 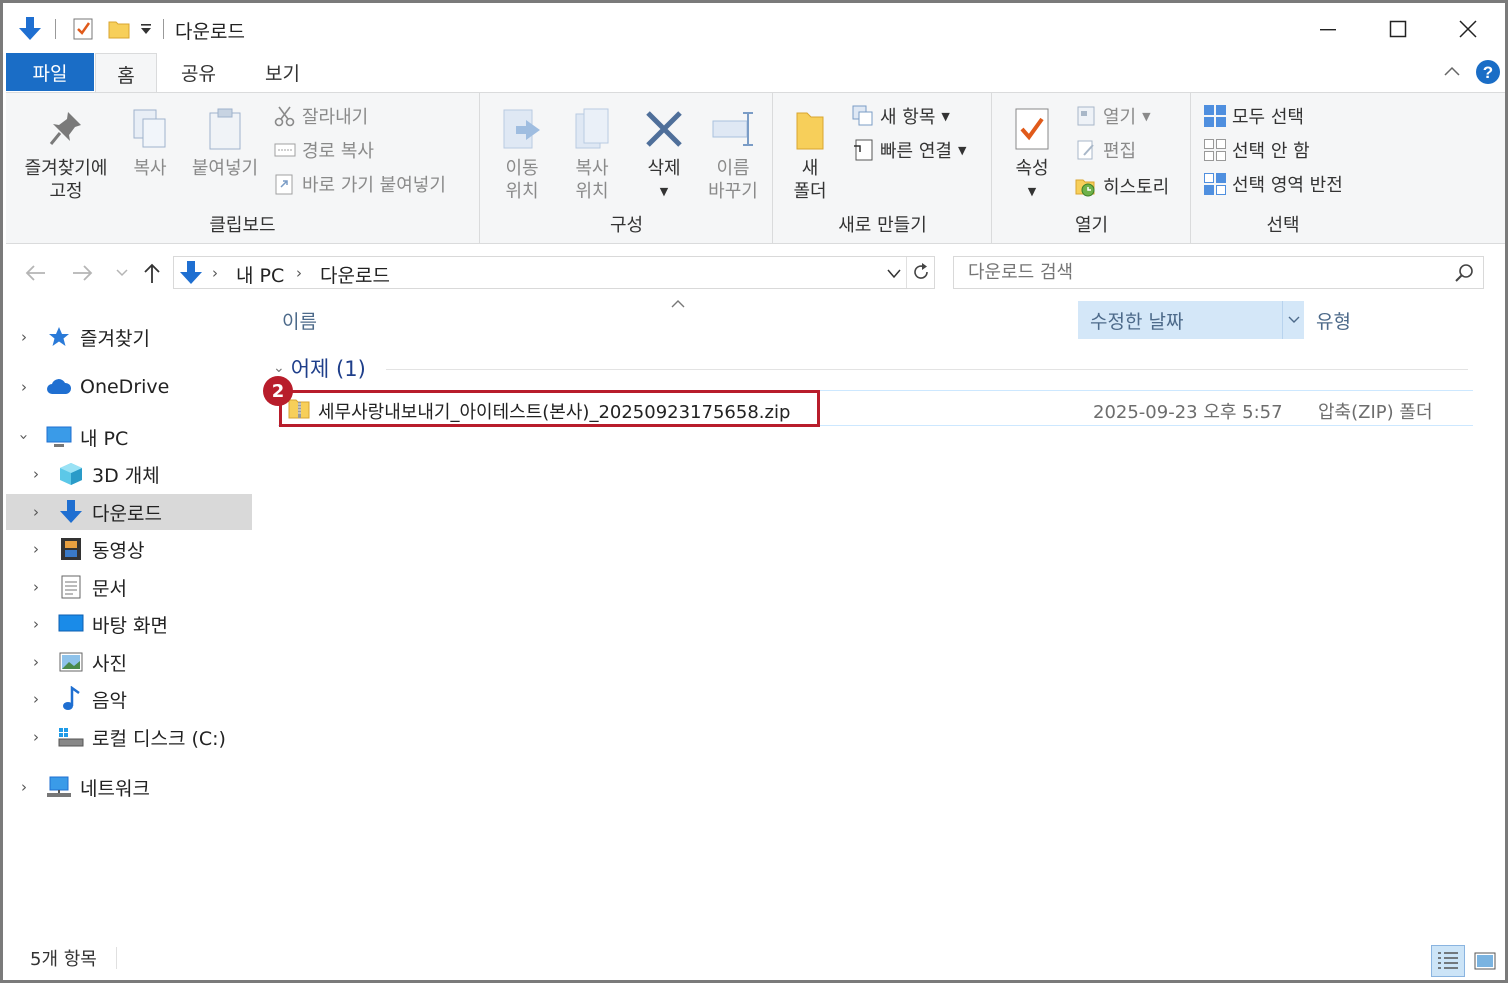 I want to click on refresh-icon, so click(x=921, y=274).